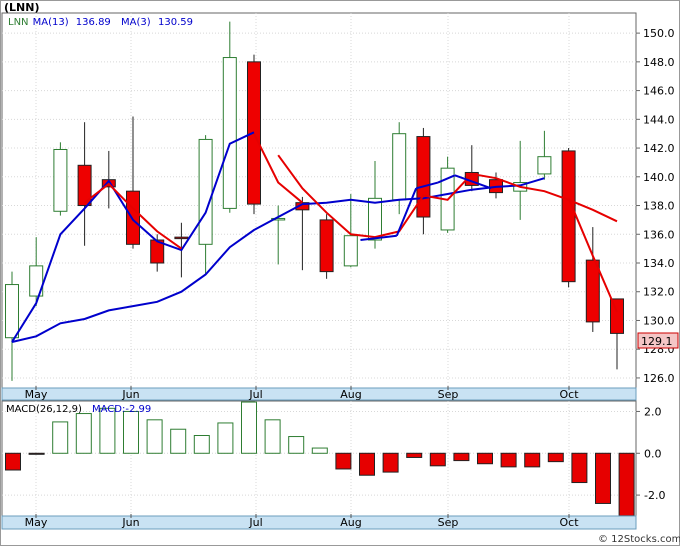 The height and width of the screenshot is (550, 680). I want to click on month-label: Aug, so click(350, 394).